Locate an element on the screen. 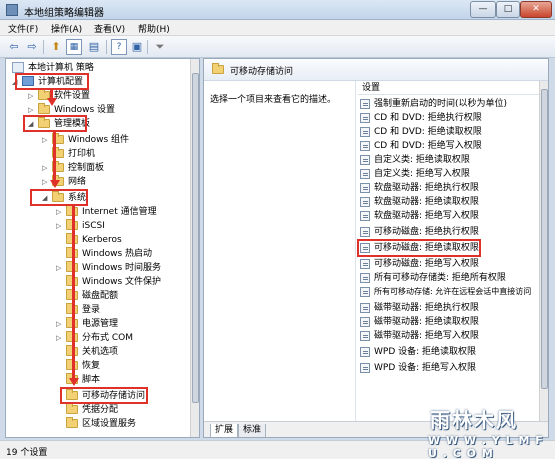 The image size is (555, 459). tree-item-scripts: 脚本 is located at coordinates (126, 380).